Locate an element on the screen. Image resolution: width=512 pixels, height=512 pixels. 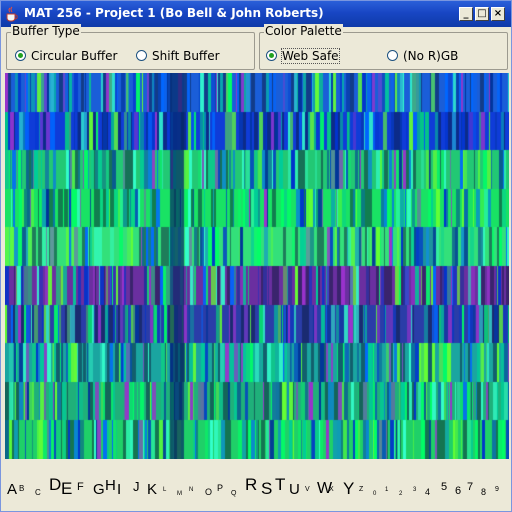
strip-char: F is located at coordinates (80, 487).